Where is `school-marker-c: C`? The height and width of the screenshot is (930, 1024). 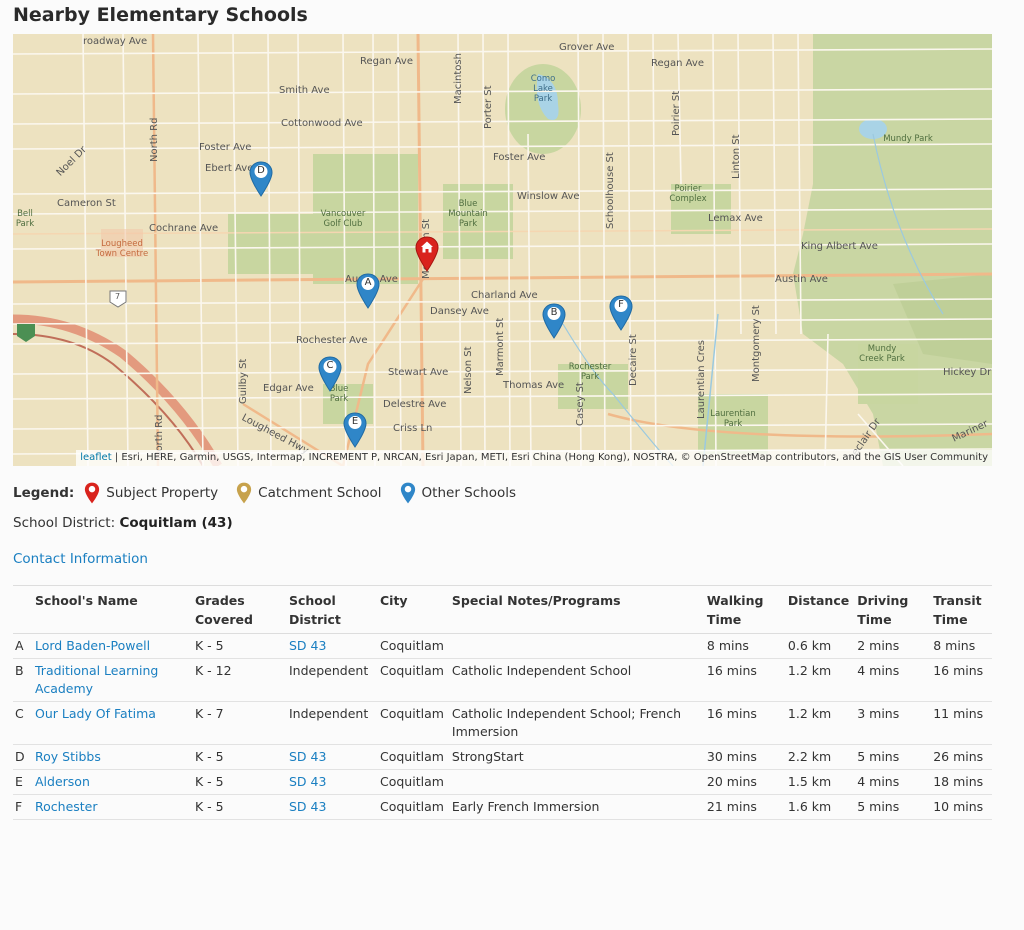 school-marker-c: C is located at coordinates (330, 374).